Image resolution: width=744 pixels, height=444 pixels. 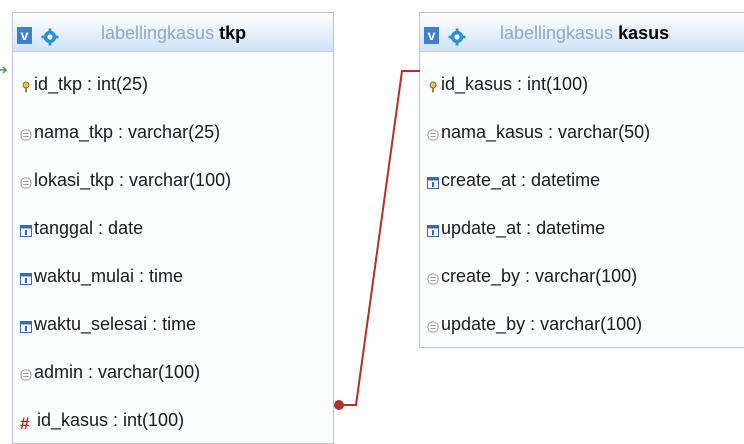 I want to click on column-label: create_by : varchar(100), so click(x=539, y=276).